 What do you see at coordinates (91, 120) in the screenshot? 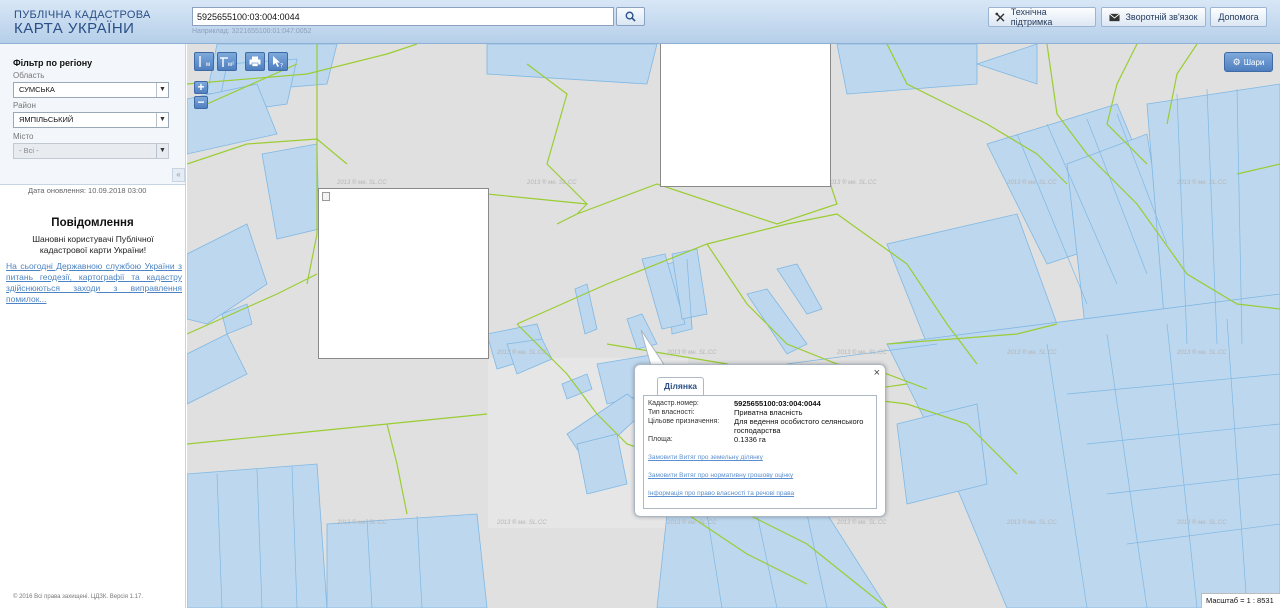
I see `district-select: ЯМПІЛЬСЬКИЙ ▼` at bounding box center [91, 120].